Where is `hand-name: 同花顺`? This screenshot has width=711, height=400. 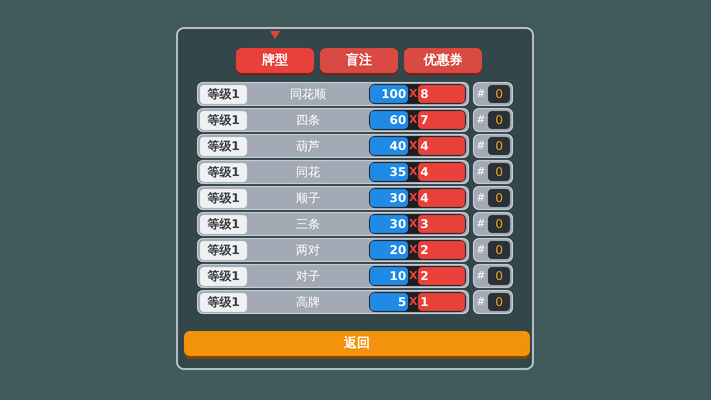
hand-name: 同花顺 is located at coordinates (308, 94).